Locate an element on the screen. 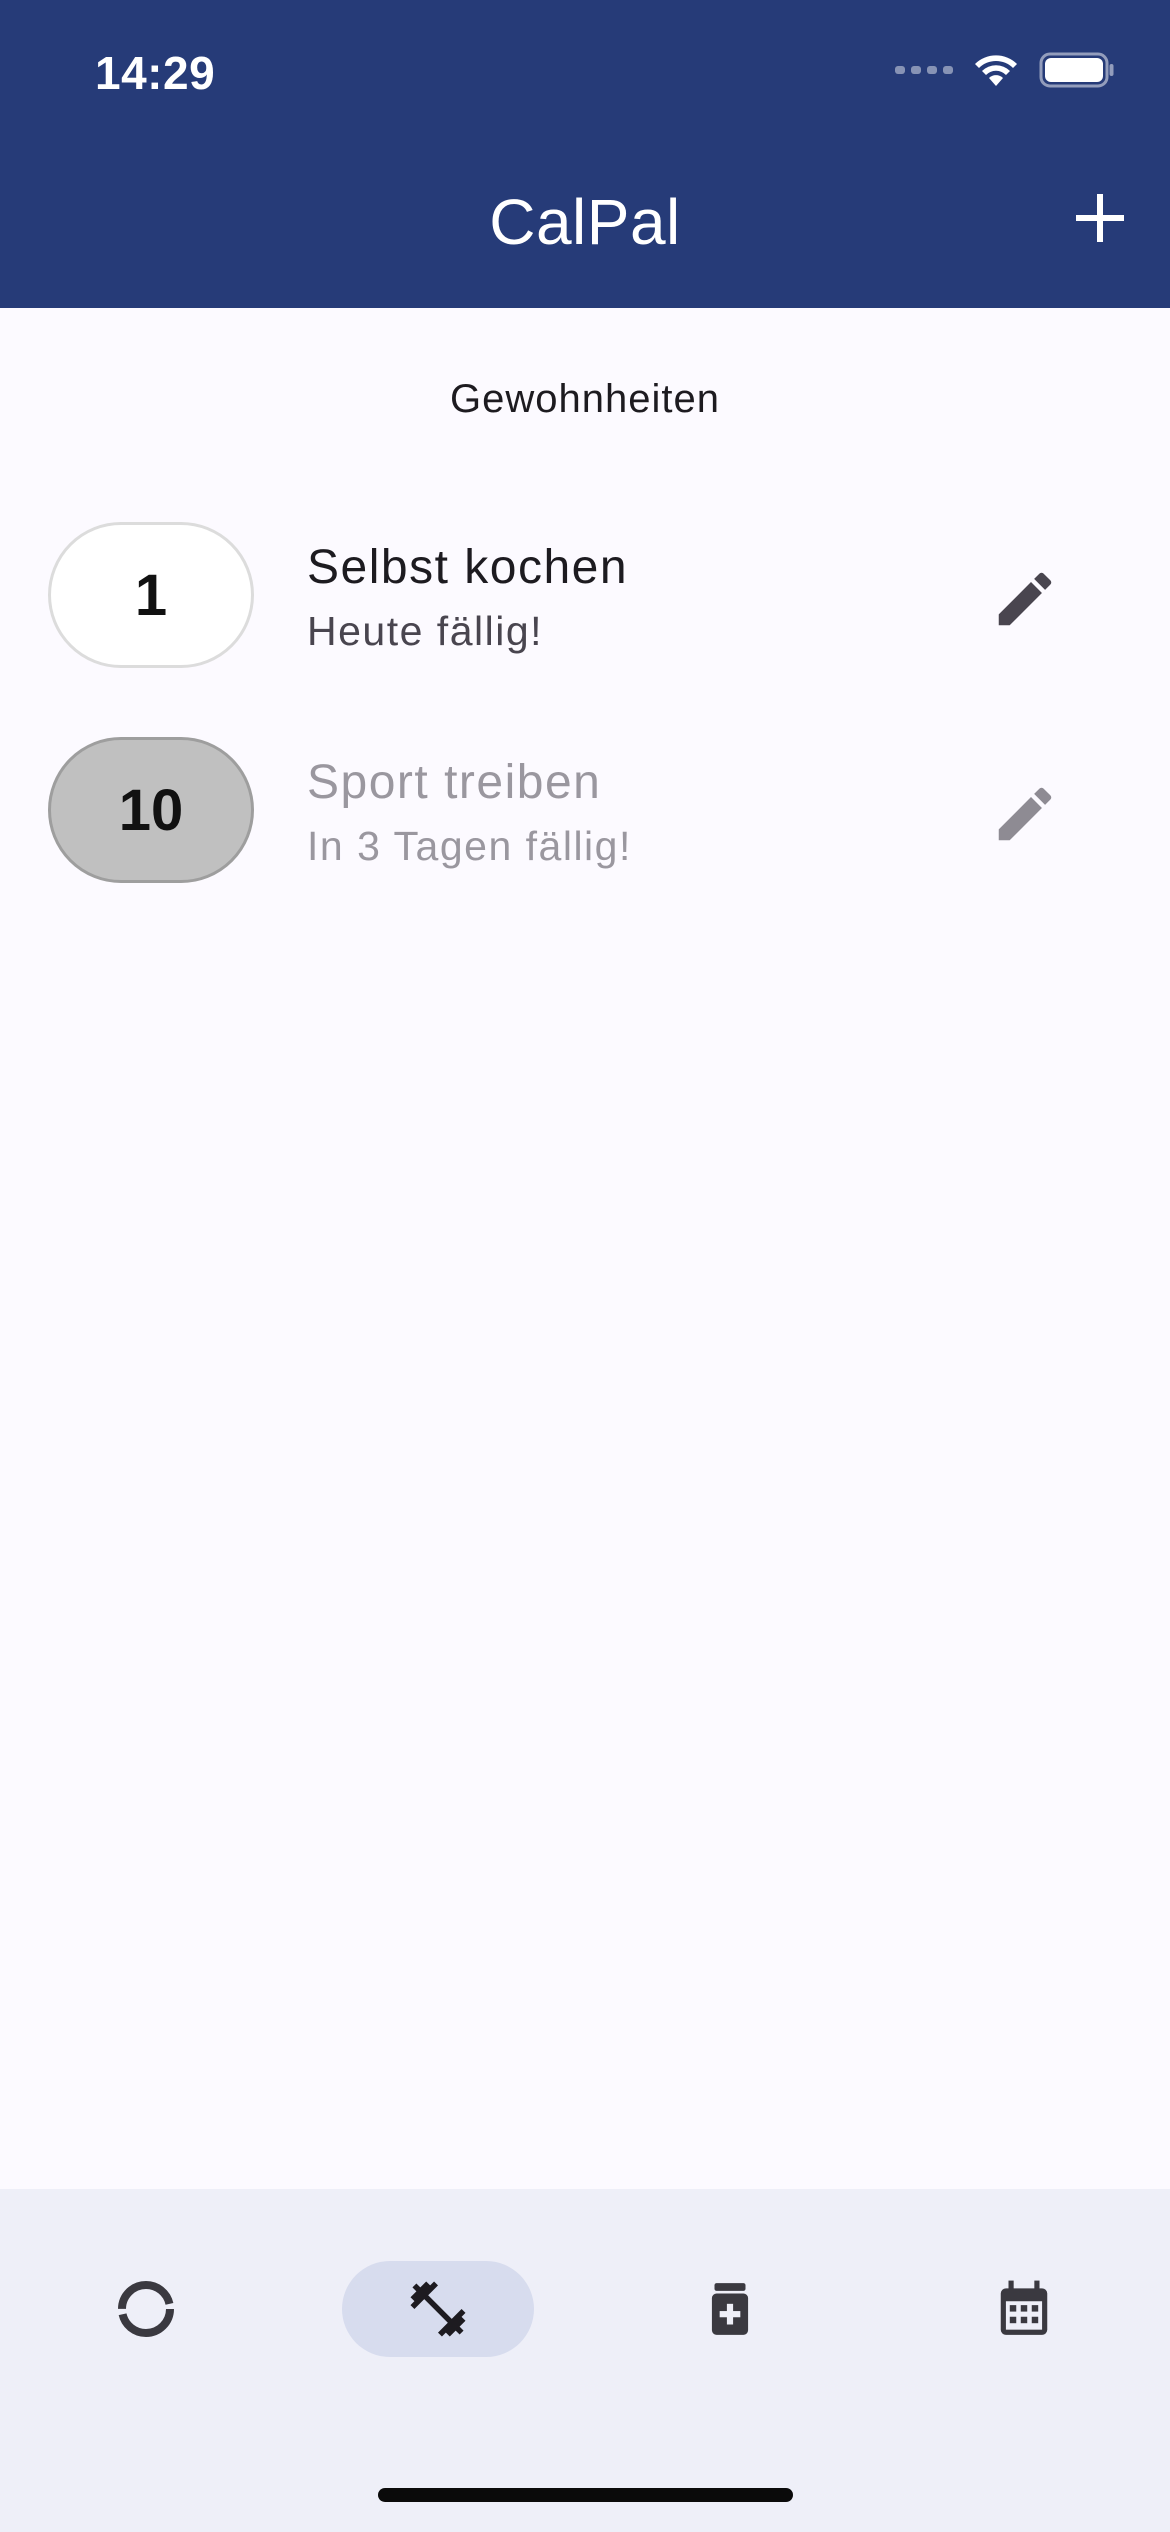  cellular-signal-icon is located at coordinates (924, 70).